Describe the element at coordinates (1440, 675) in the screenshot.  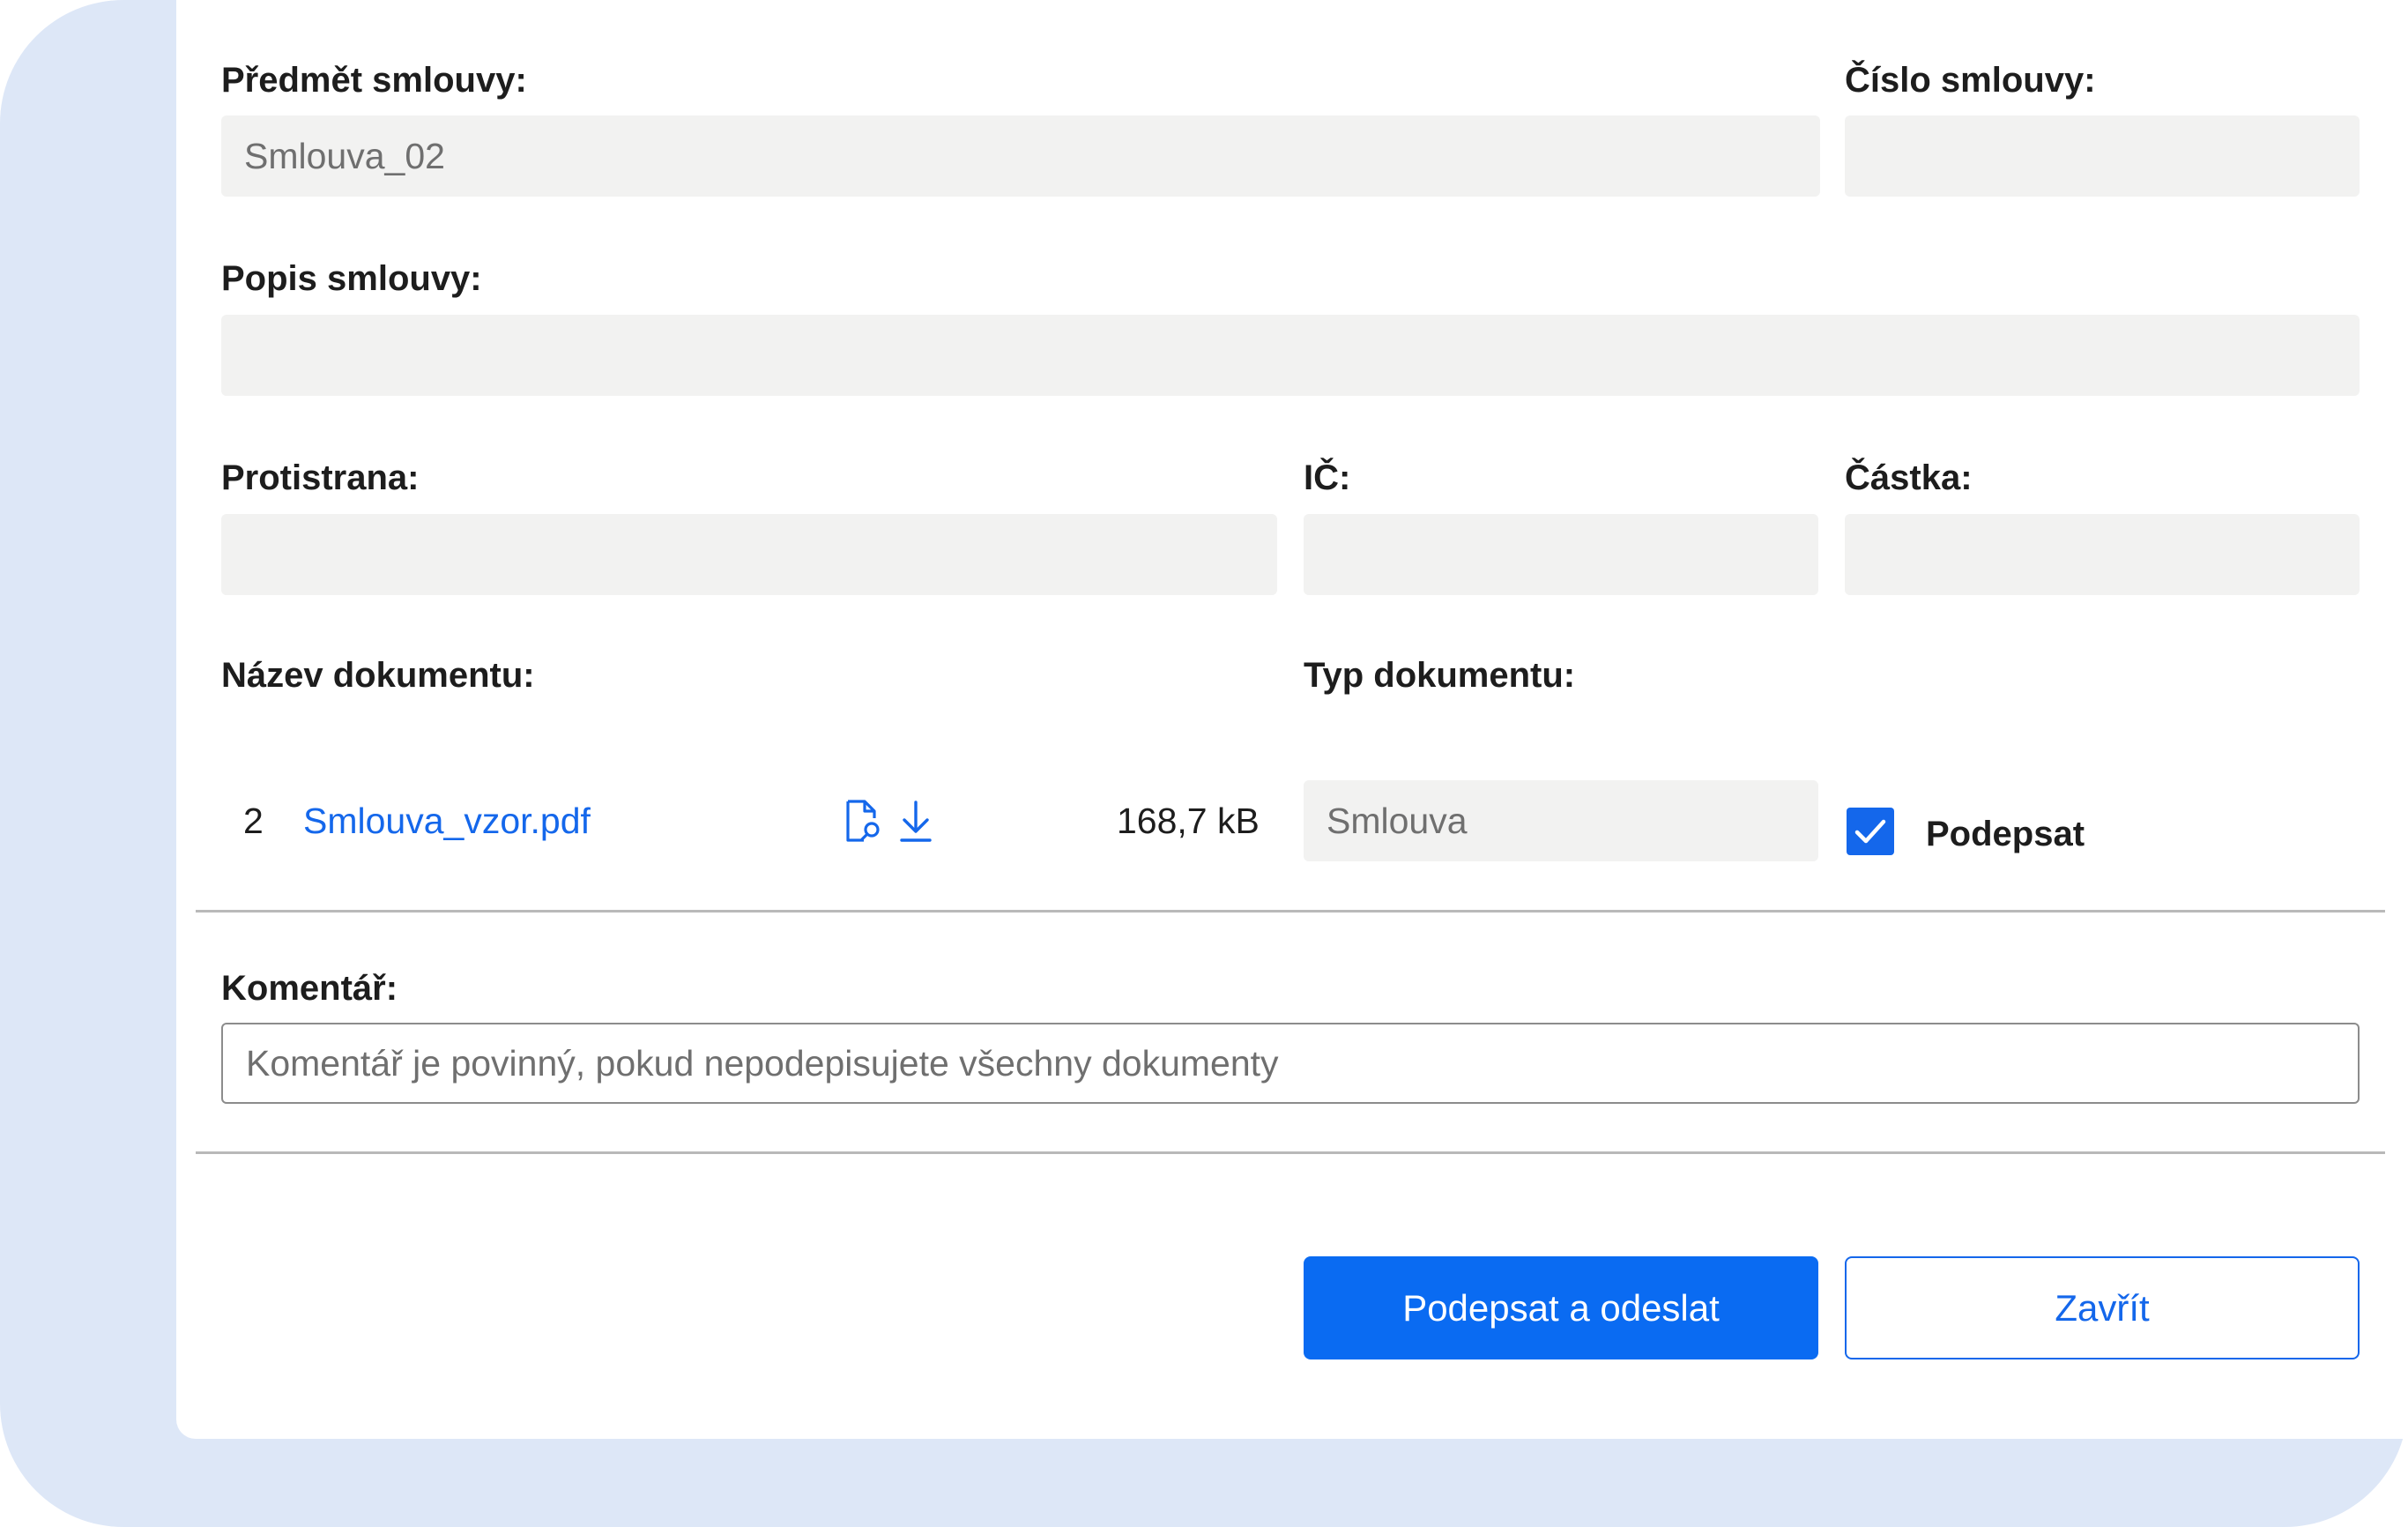
I see `document-type-label: Typ dokumentu:` at that location.